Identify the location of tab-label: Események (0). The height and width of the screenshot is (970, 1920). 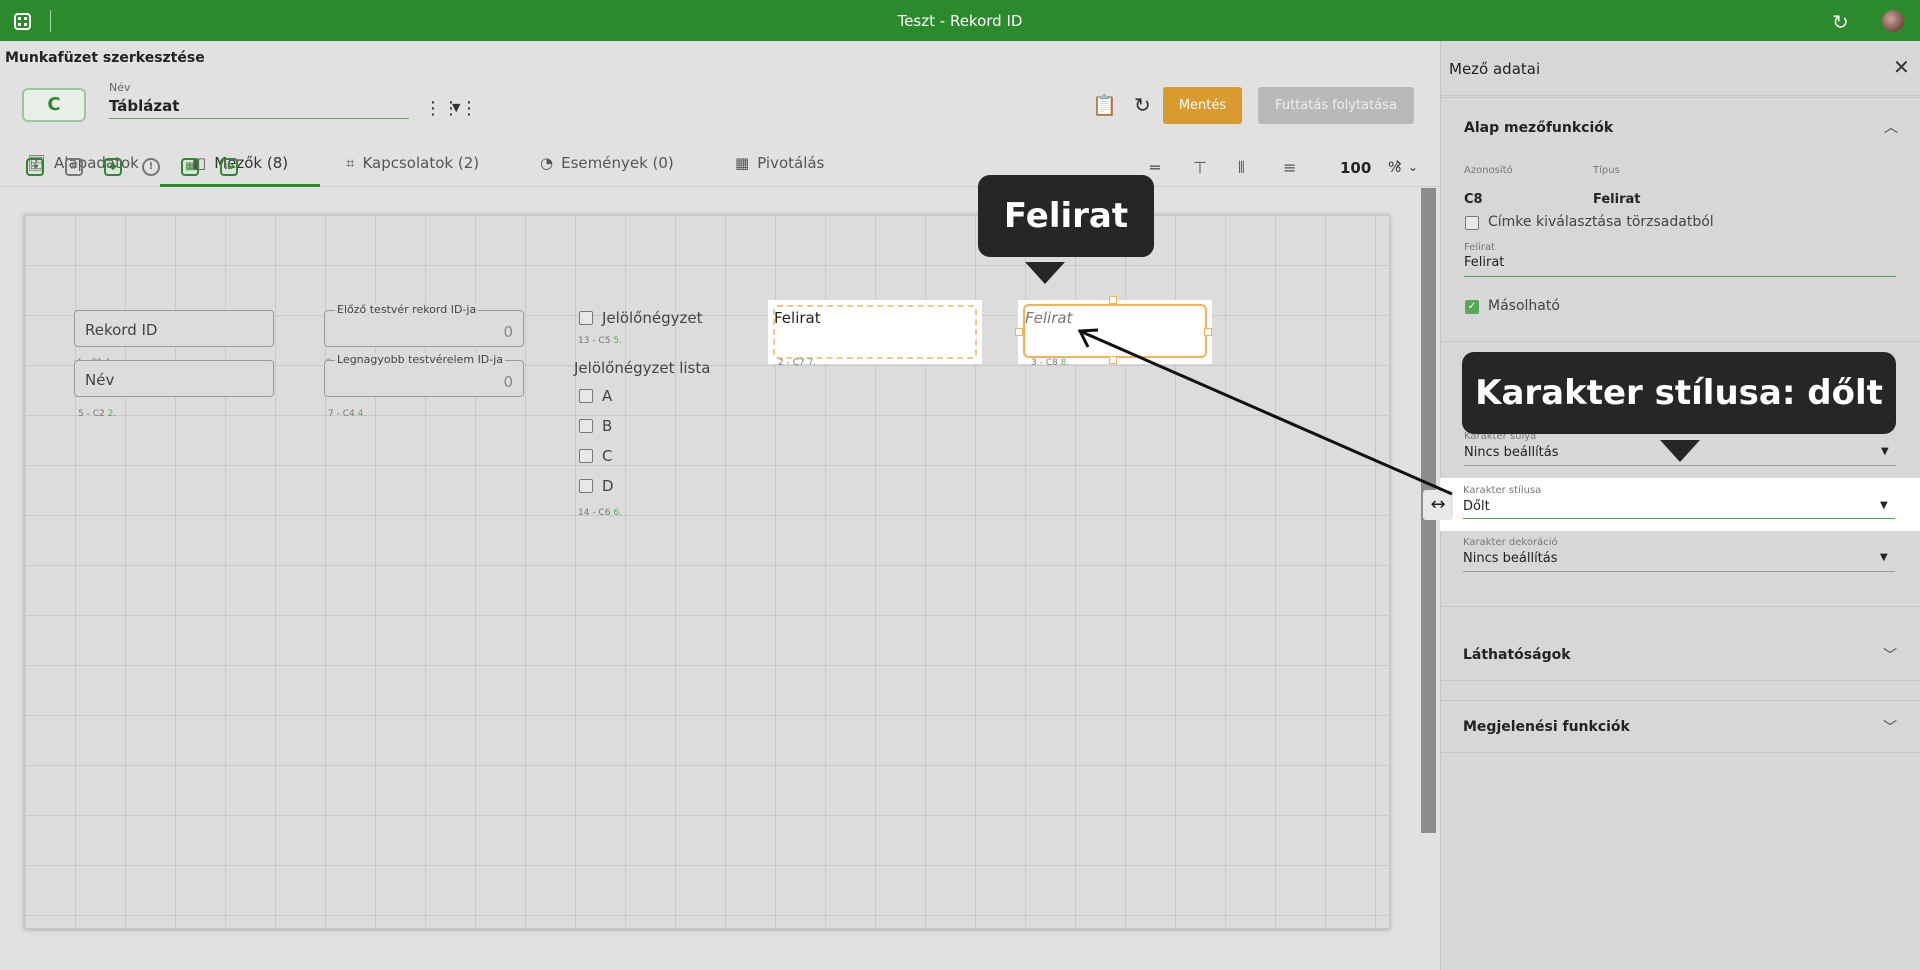
(617, 163).